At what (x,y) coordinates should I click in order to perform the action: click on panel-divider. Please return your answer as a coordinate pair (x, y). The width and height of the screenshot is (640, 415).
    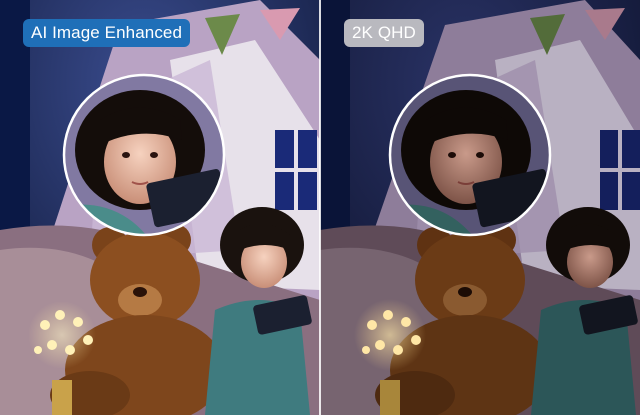
    Looking at the image, I should click on (320, 207).